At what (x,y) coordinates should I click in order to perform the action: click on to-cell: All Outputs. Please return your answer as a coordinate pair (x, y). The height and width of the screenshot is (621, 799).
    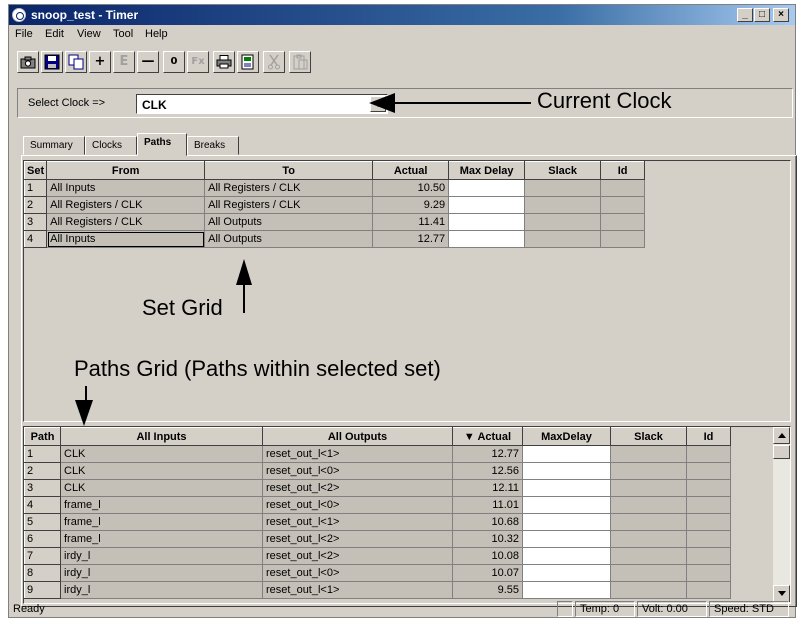
    Looking at the image, I should click on (289, 222).